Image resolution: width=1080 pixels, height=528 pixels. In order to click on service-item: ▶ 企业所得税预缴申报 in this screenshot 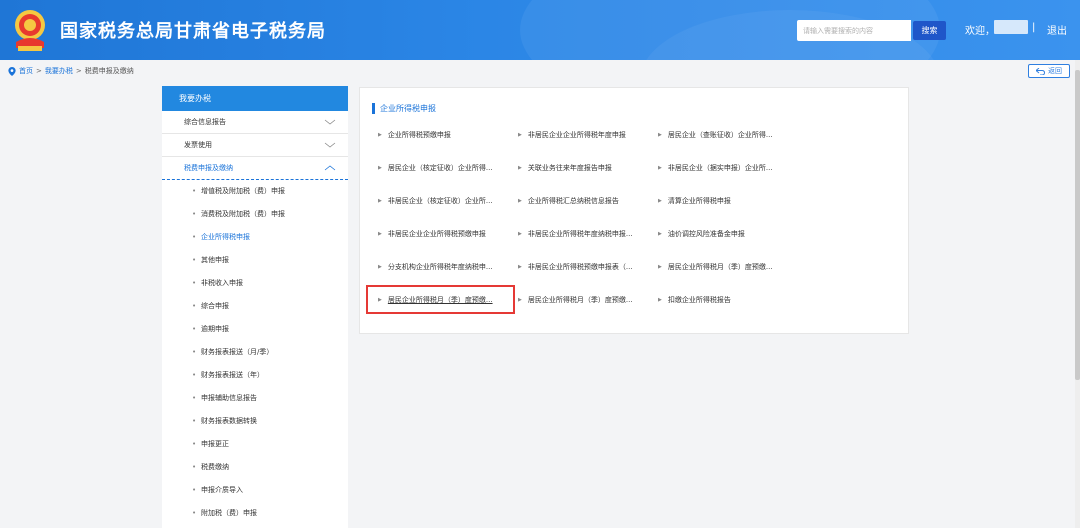, I will do `click(414, 135)`.